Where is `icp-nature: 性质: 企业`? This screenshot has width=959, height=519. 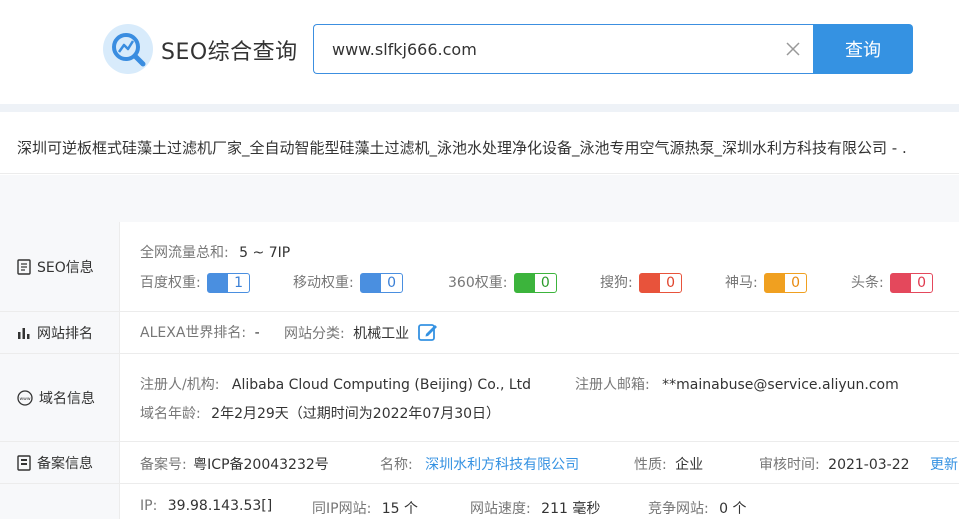 icp-nature: 性质: 企业 is located at coordinates (668, 464).